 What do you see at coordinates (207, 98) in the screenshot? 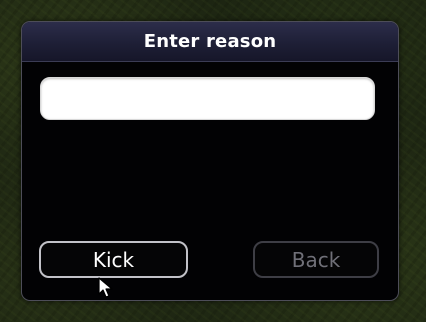
I see `reason-input` at bounding box center [207, 98].